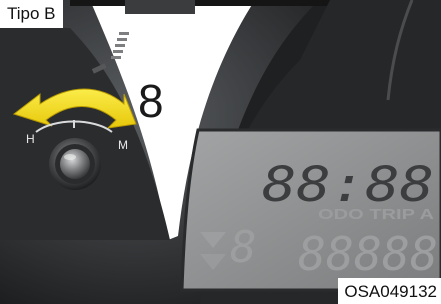  I want to click on lcd-ghost-labels: ODO TRIP A, so click(376, 214).